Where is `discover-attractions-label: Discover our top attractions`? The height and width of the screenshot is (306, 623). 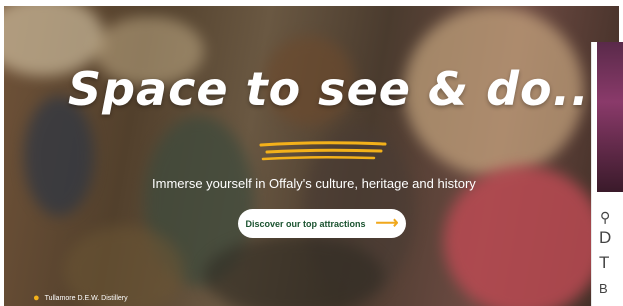
discover-attractions-label: Discover our top attractions is located at coordinates (305, 223).